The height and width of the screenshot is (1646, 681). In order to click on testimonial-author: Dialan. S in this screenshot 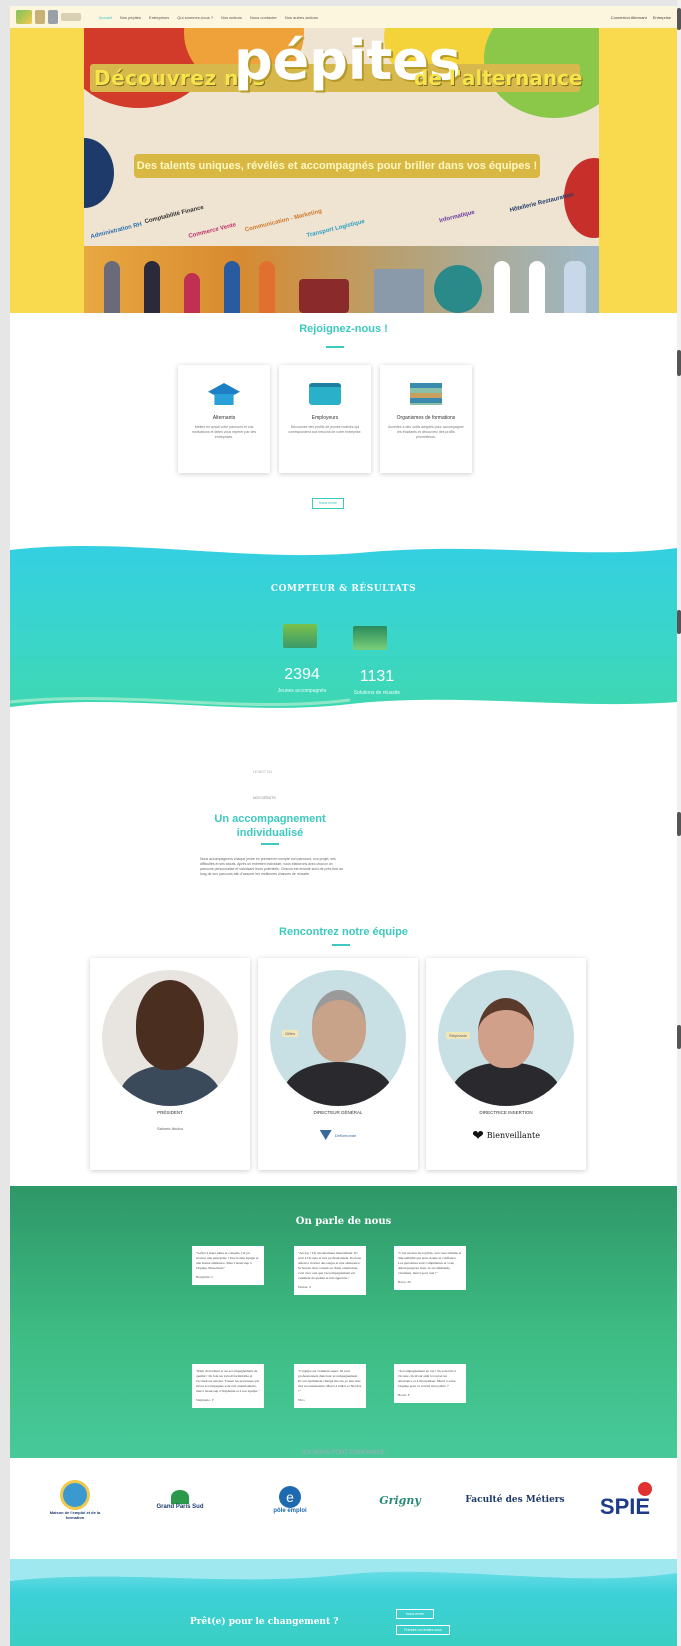, I will do `click(305, 1287)`.